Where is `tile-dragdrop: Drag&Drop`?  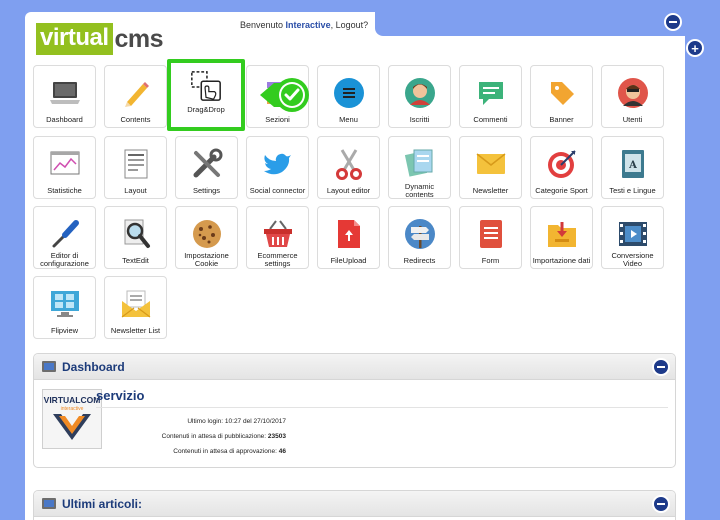
tile-dragdrop: Drag&Drop is located at coordinates (206, 95).